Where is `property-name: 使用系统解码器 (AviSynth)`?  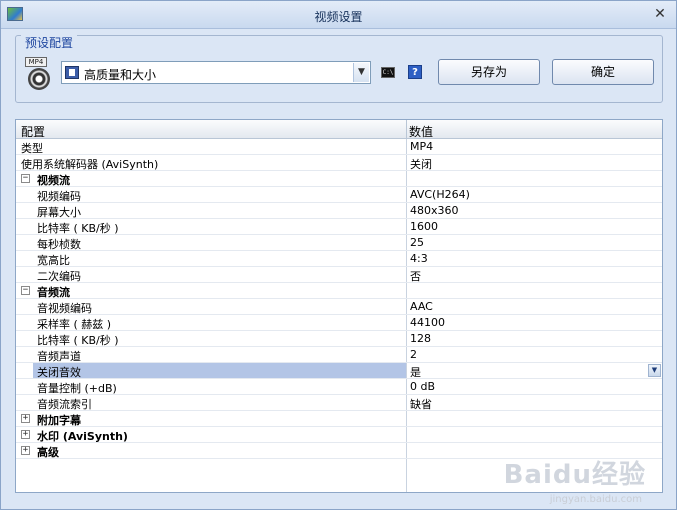 property-name: 使用系统解码器 (AviSynth) is located at coordinates (90, 164).